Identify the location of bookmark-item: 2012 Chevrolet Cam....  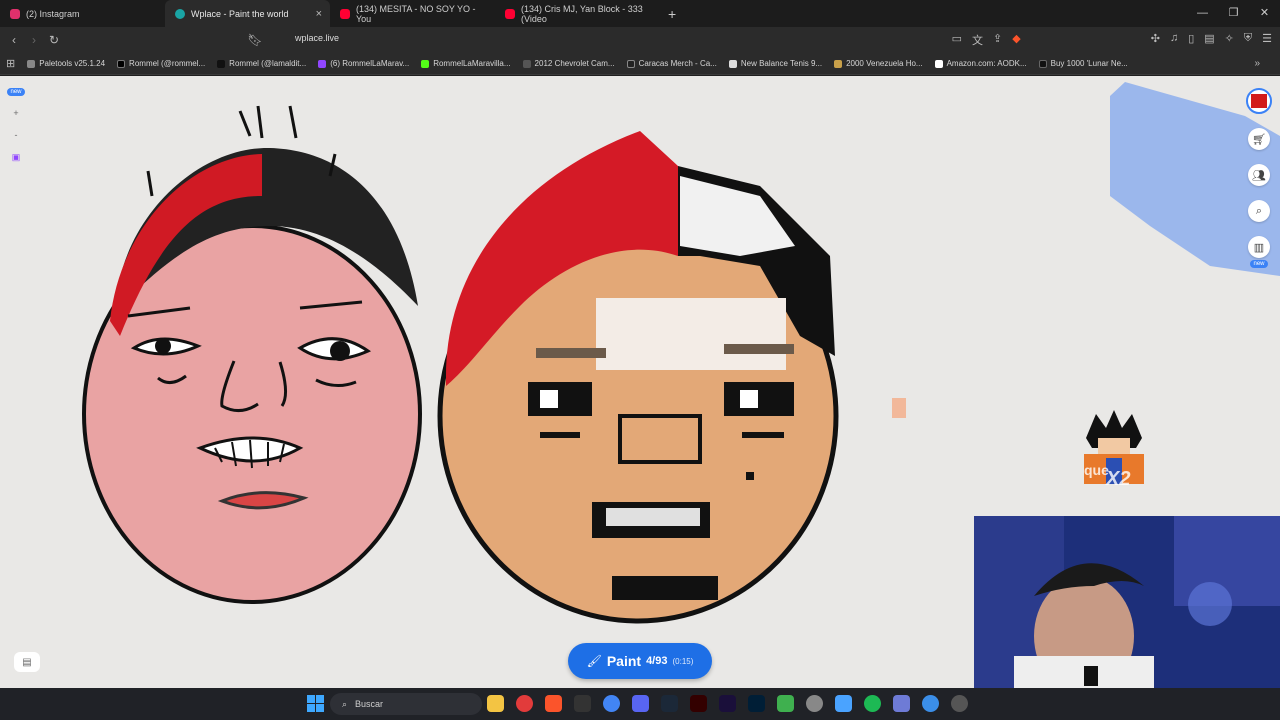
(568, 63).